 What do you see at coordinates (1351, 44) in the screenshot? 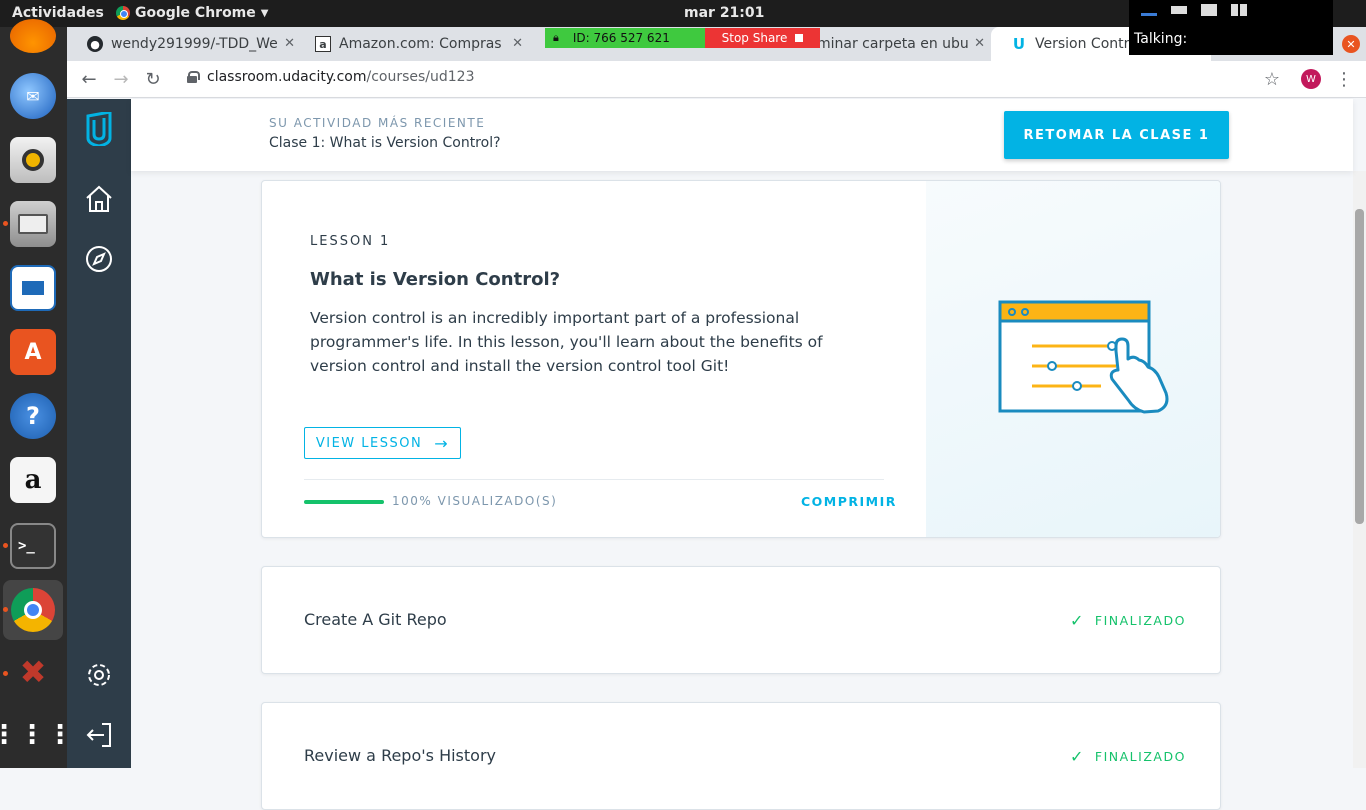
I see `close-window-icon: ✕` at bounding box center [1351, 44].